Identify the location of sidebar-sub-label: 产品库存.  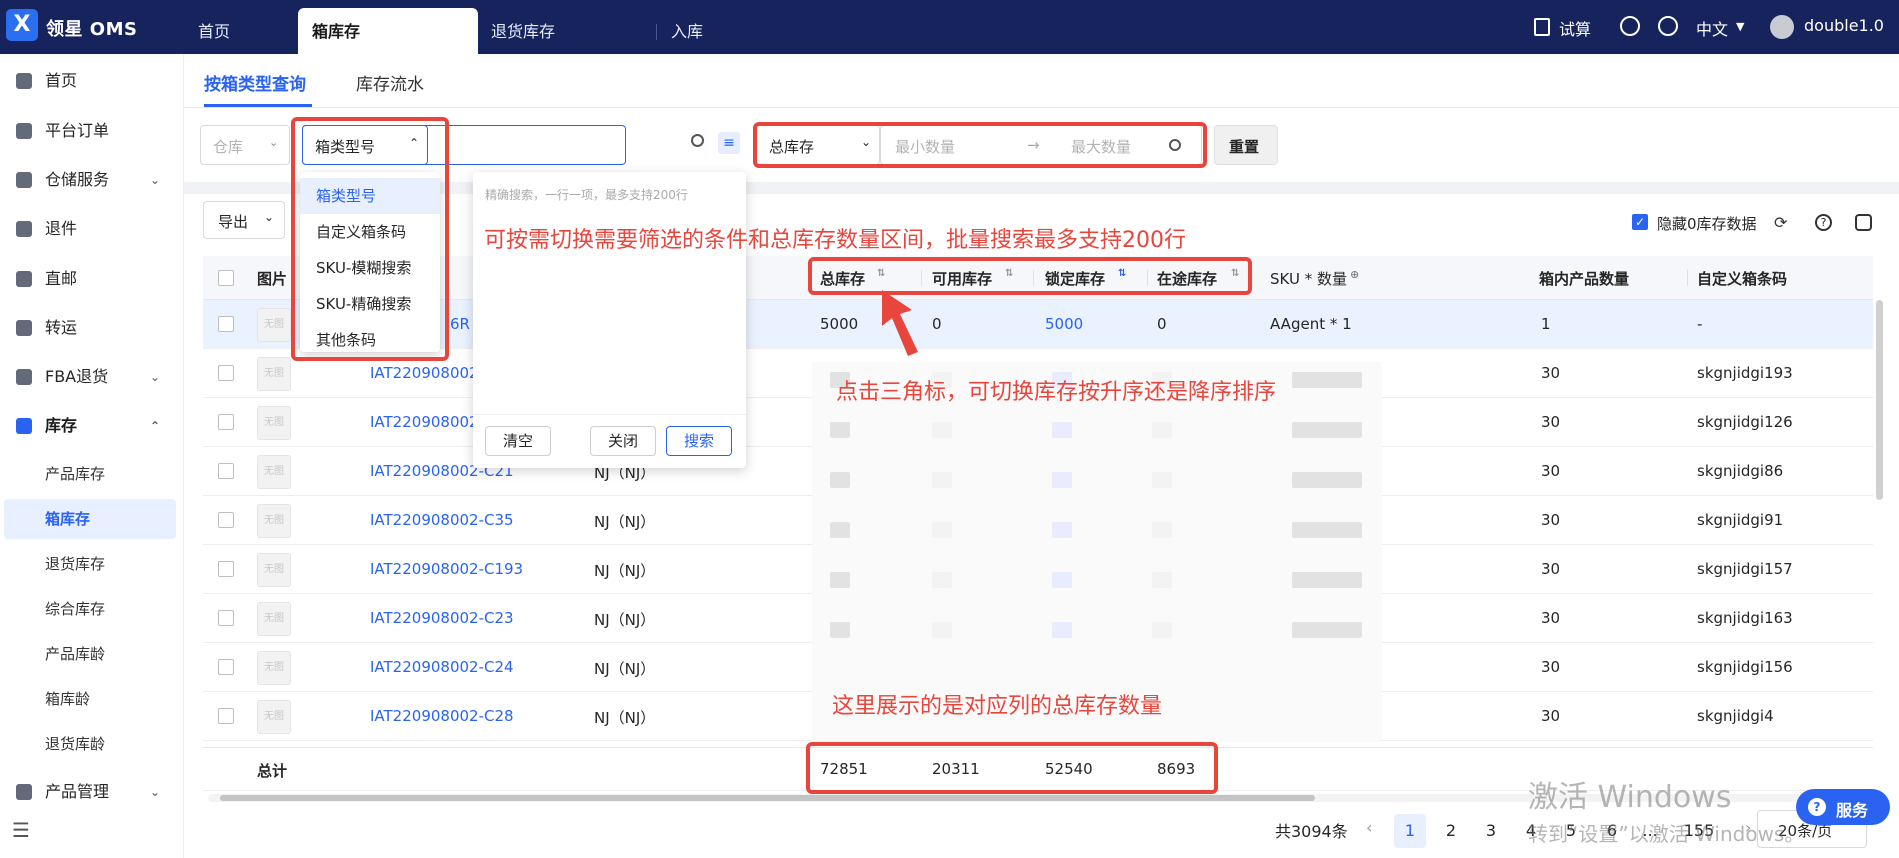
(75, 474).